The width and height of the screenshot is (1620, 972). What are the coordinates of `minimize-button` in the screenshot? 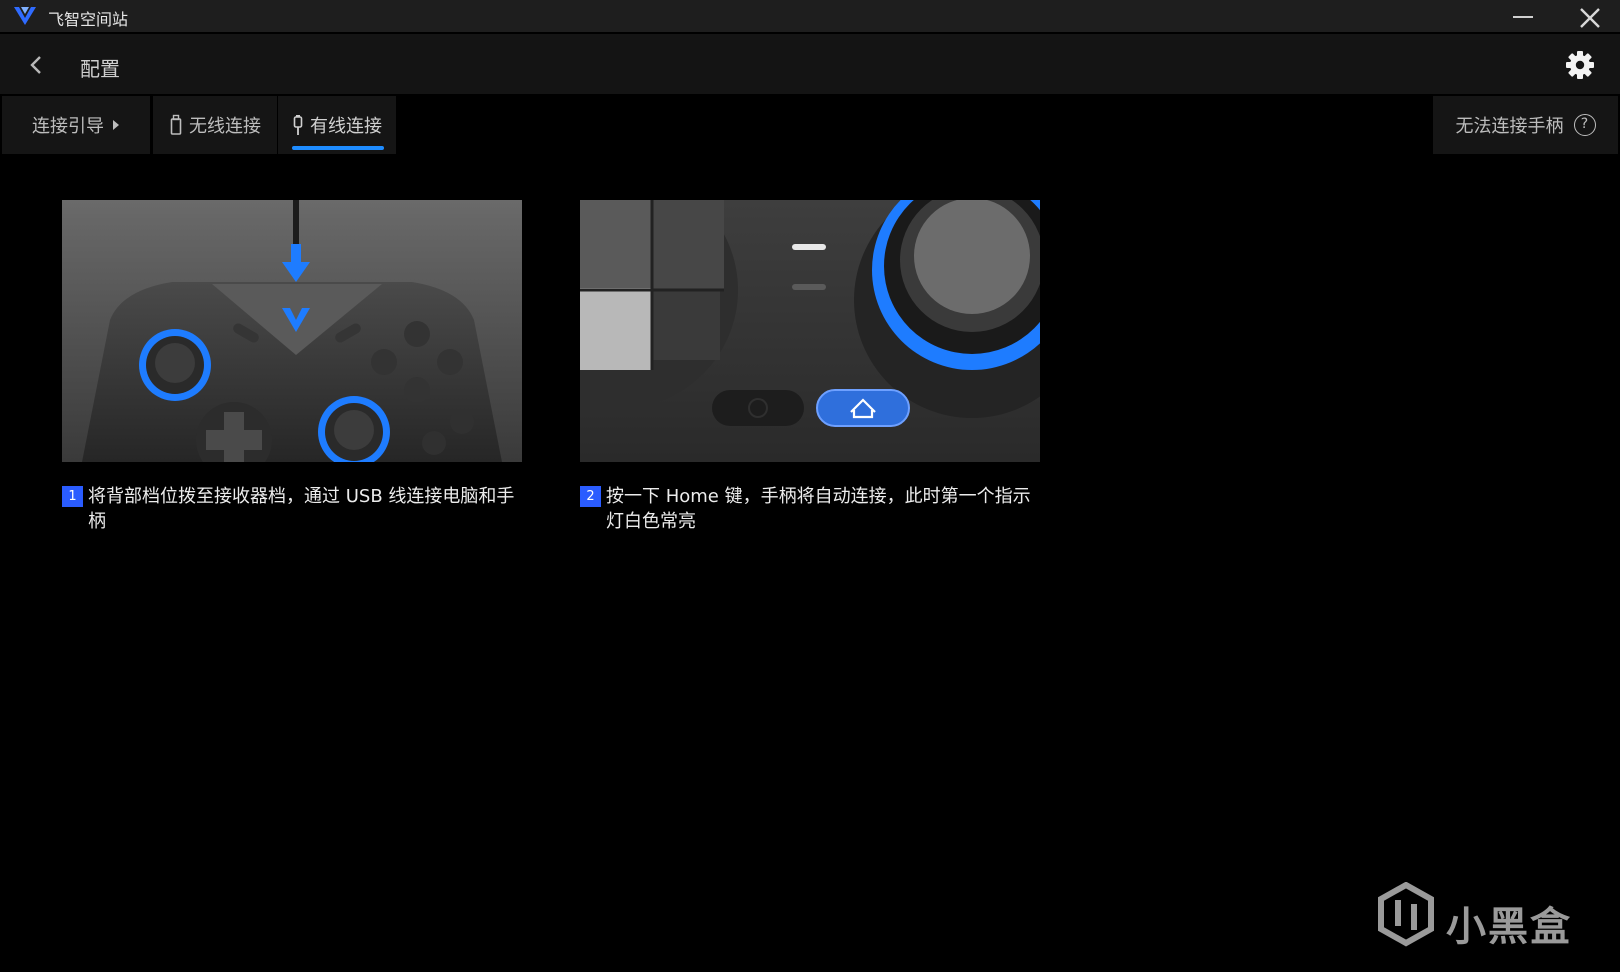 It's located at (1534, 17).